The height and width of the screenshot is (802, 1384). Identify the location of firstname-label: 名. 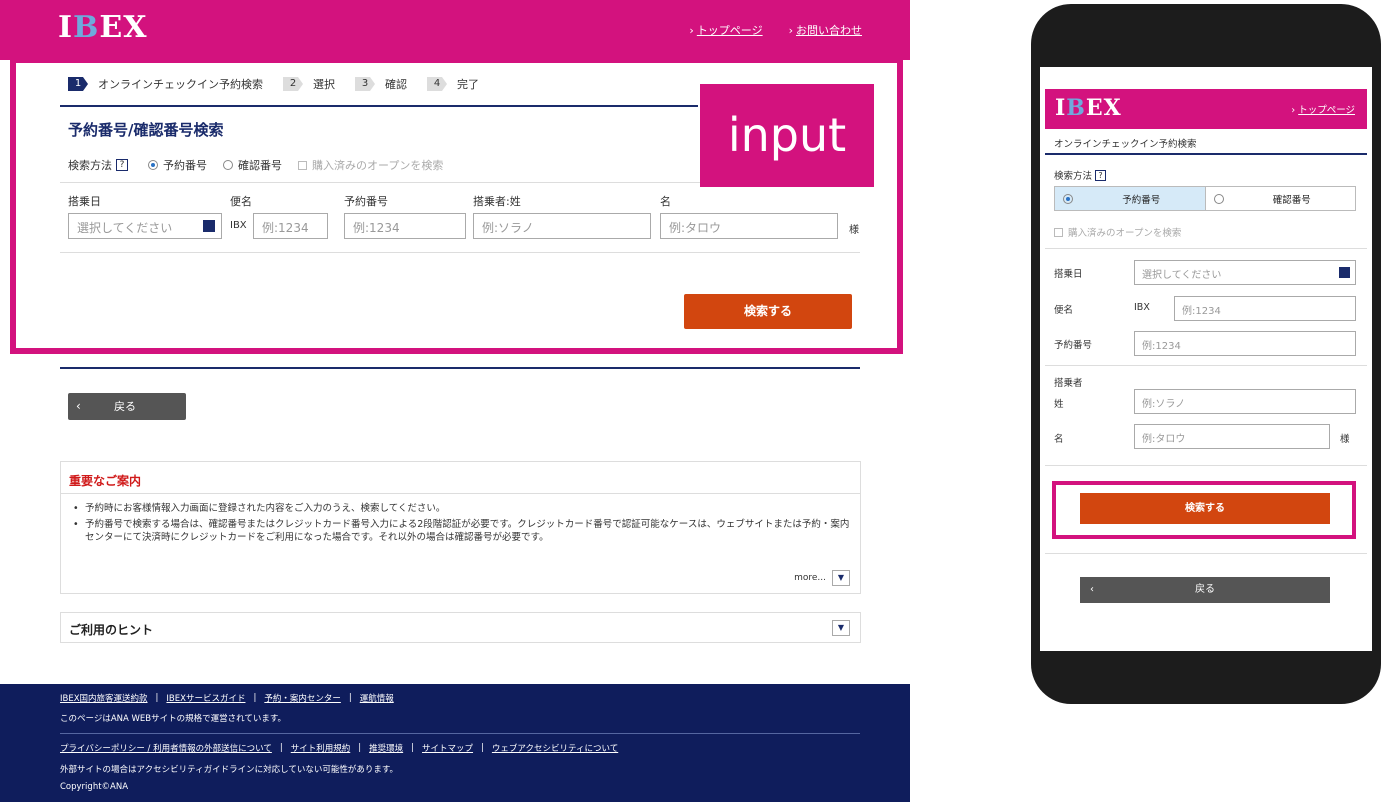
(1059, 439).